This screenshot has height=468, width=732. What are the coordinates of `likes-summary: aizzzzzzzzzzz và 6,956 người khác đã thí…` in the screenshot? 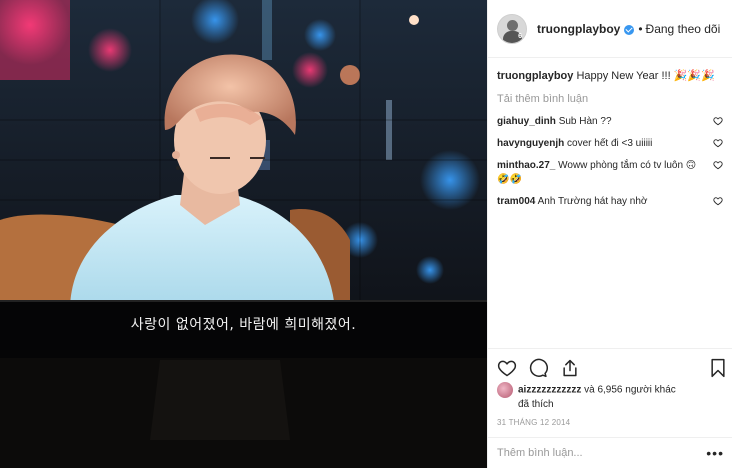 It's located at (609, 397).